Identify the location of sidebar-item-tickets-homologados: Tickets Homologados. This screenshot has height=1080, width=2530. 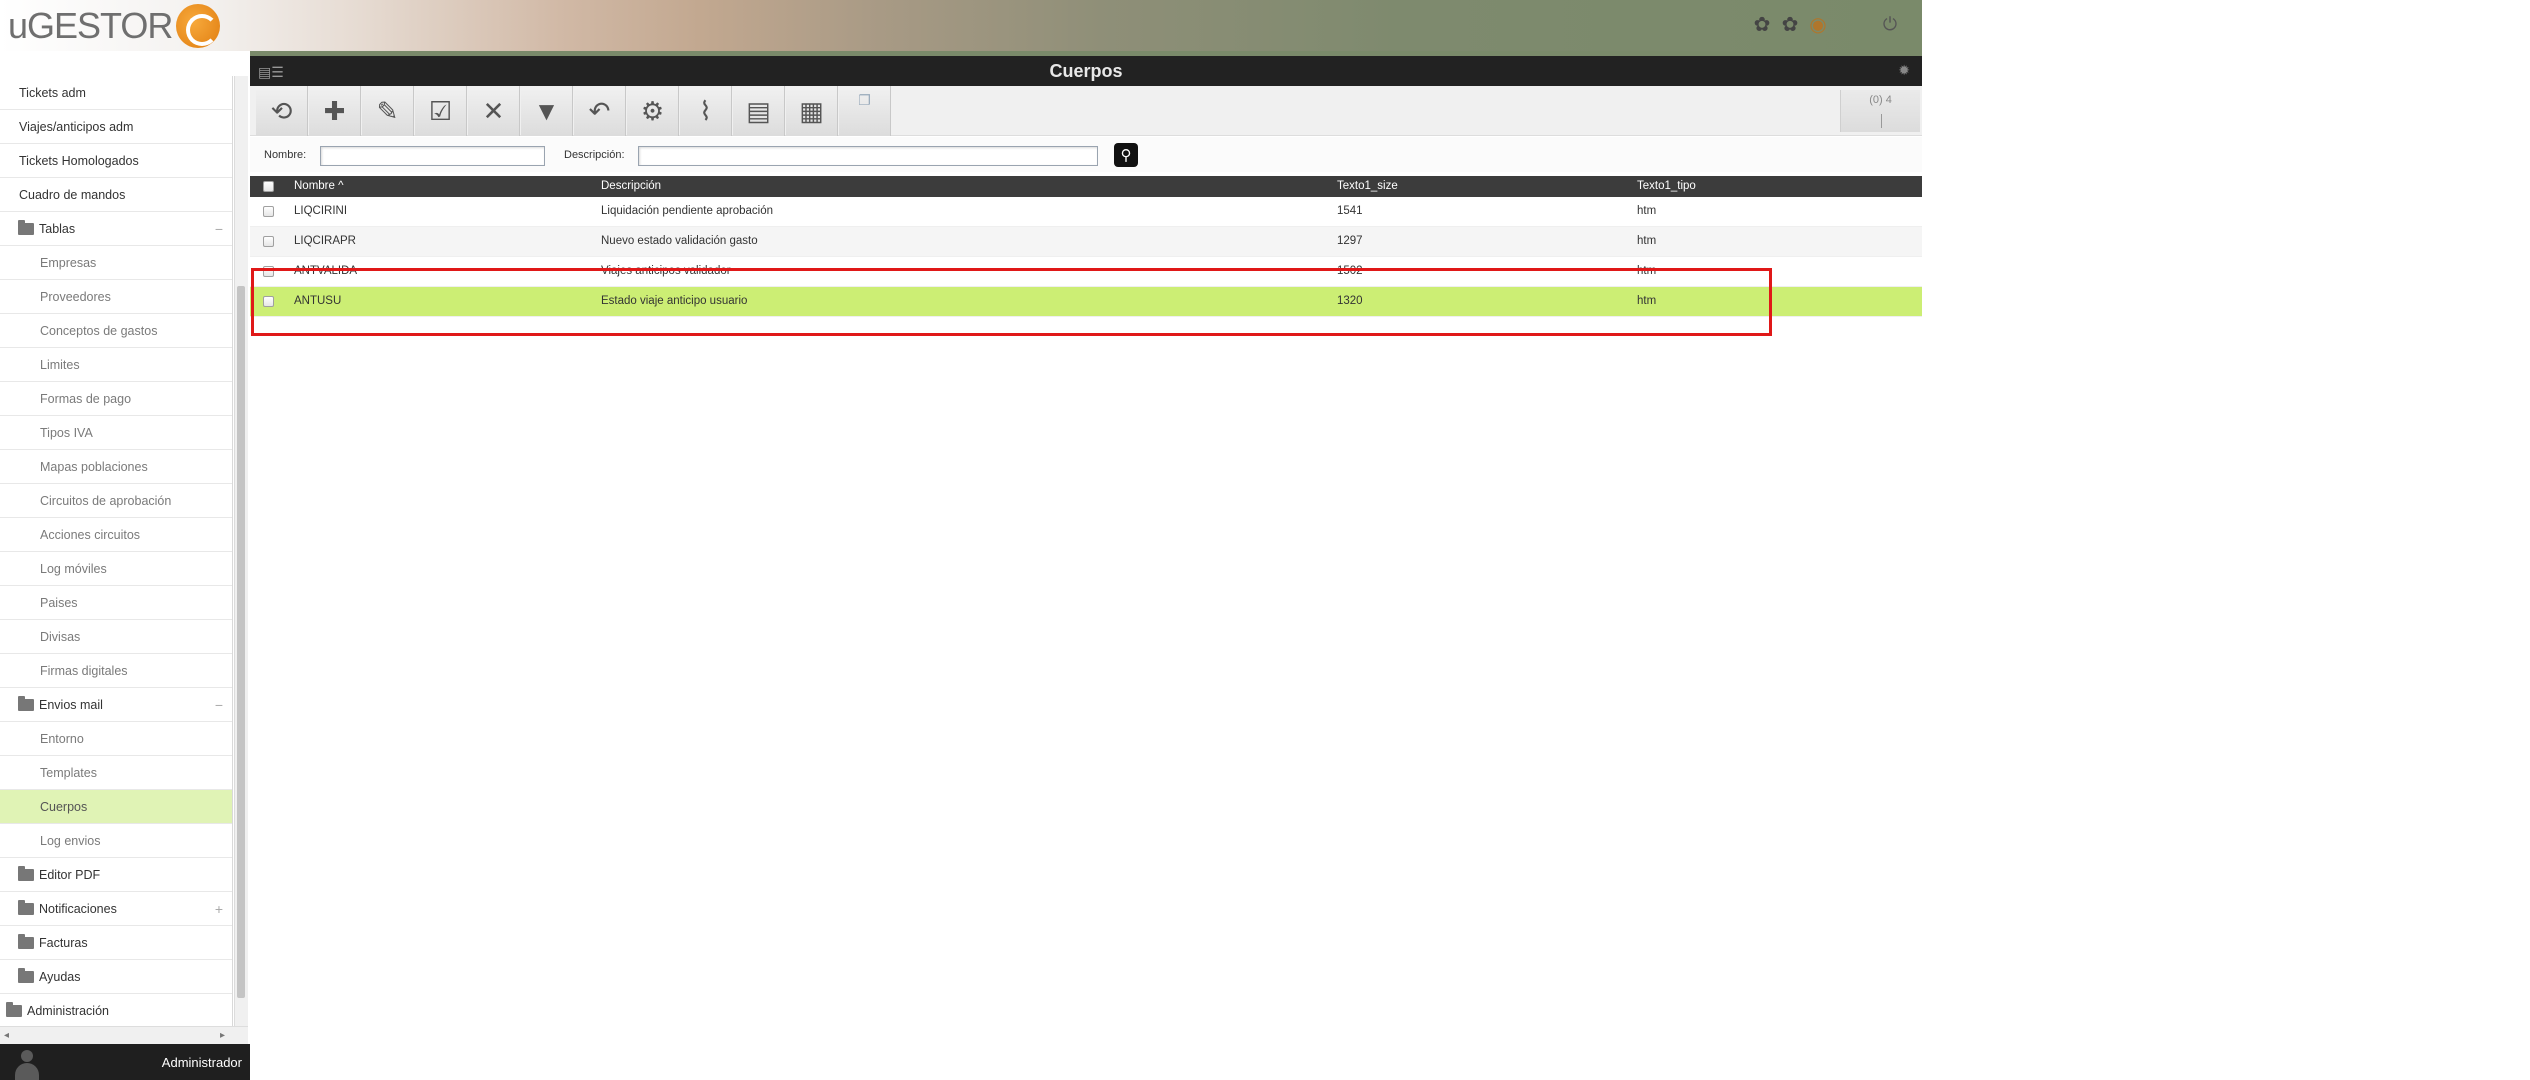
(116, 161).